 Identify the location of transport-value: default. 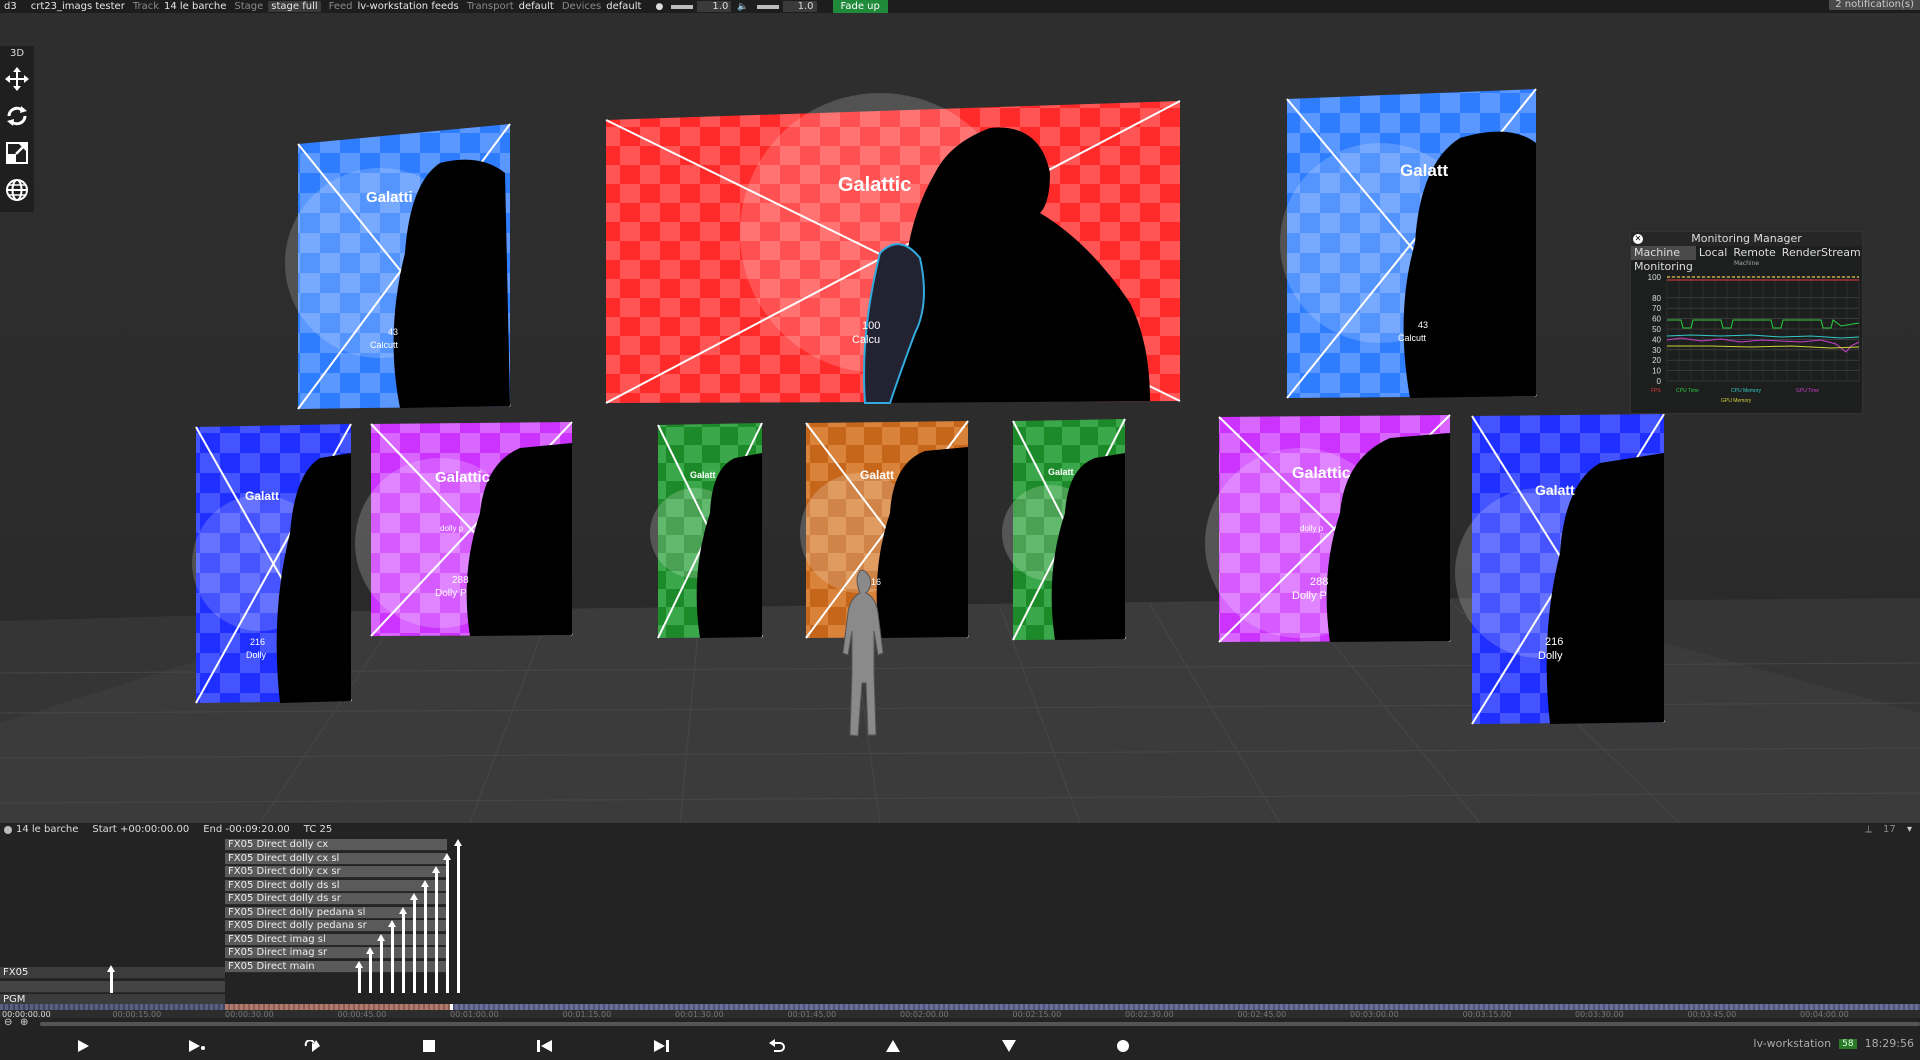
(536, 6).